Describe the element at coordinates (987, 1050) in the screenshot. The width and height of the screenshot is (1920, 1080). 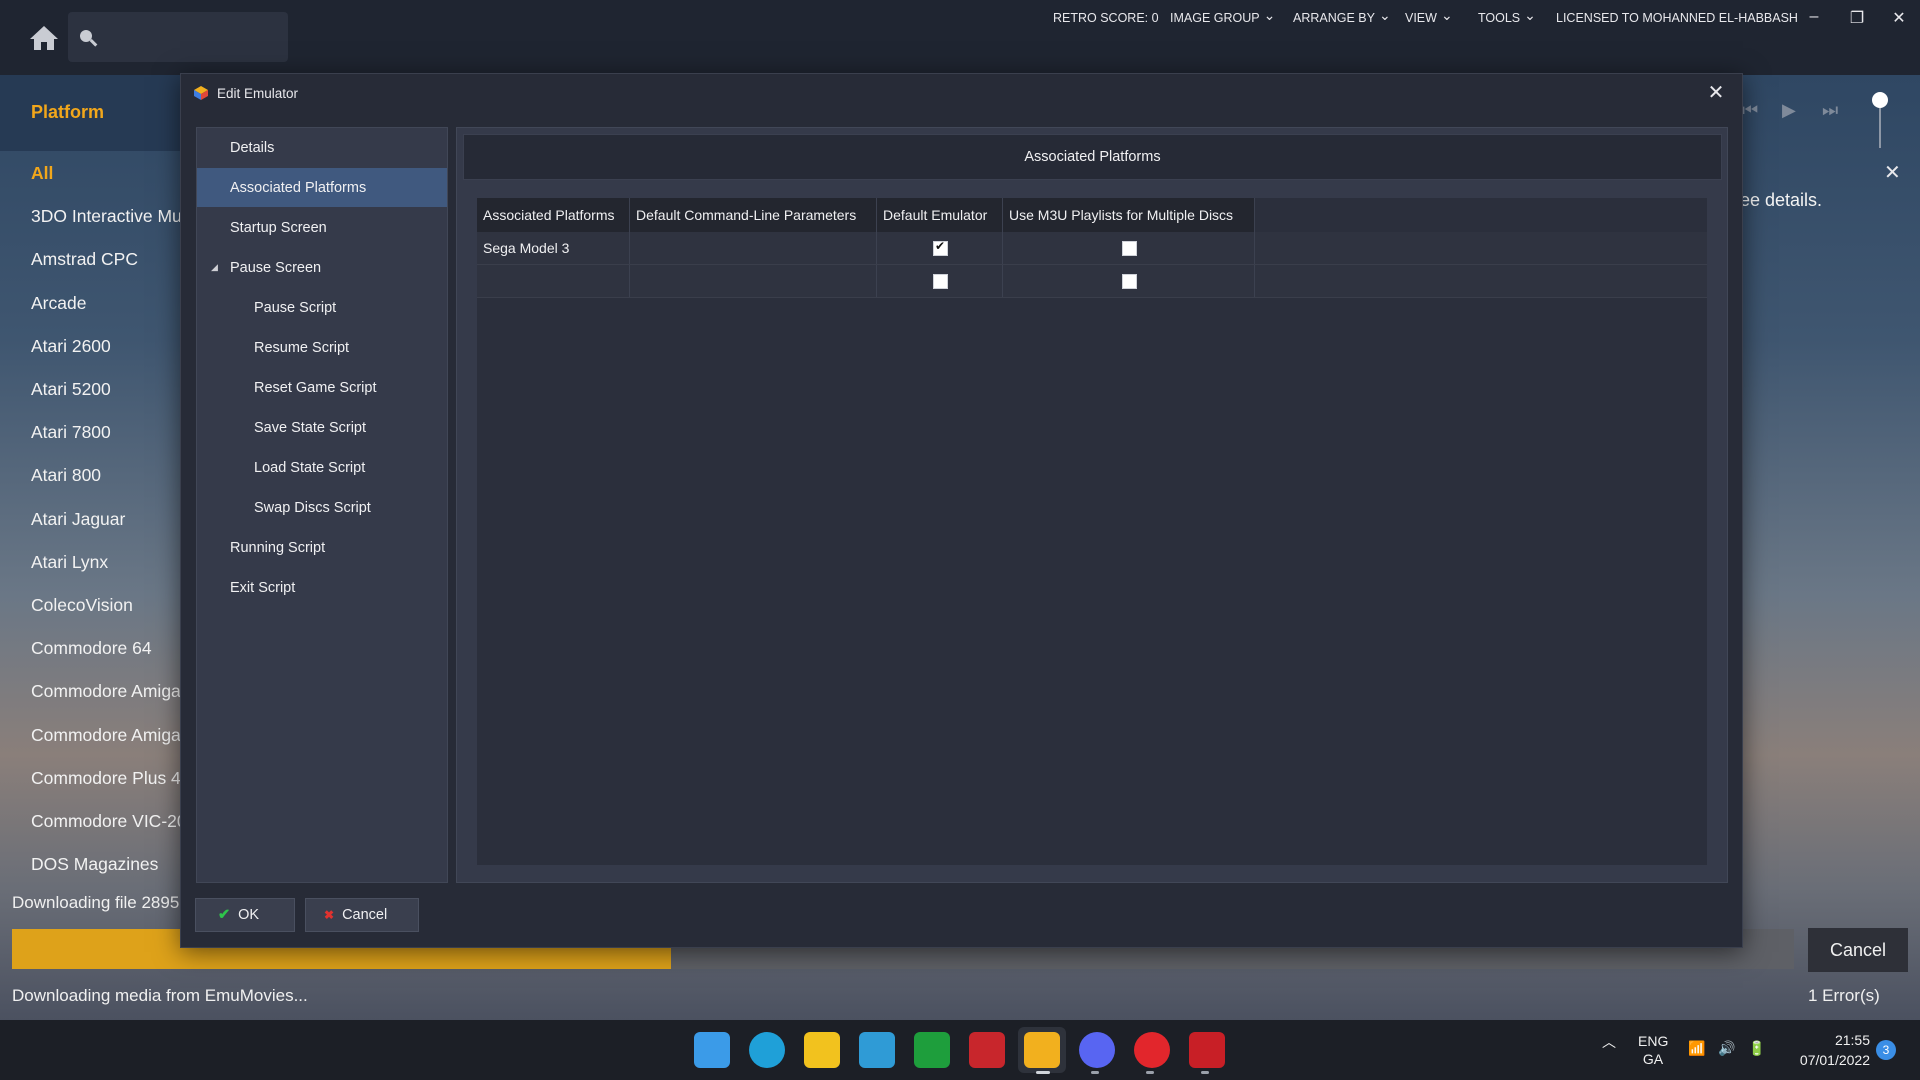
I see `taskbar-redream-icon` at that location.